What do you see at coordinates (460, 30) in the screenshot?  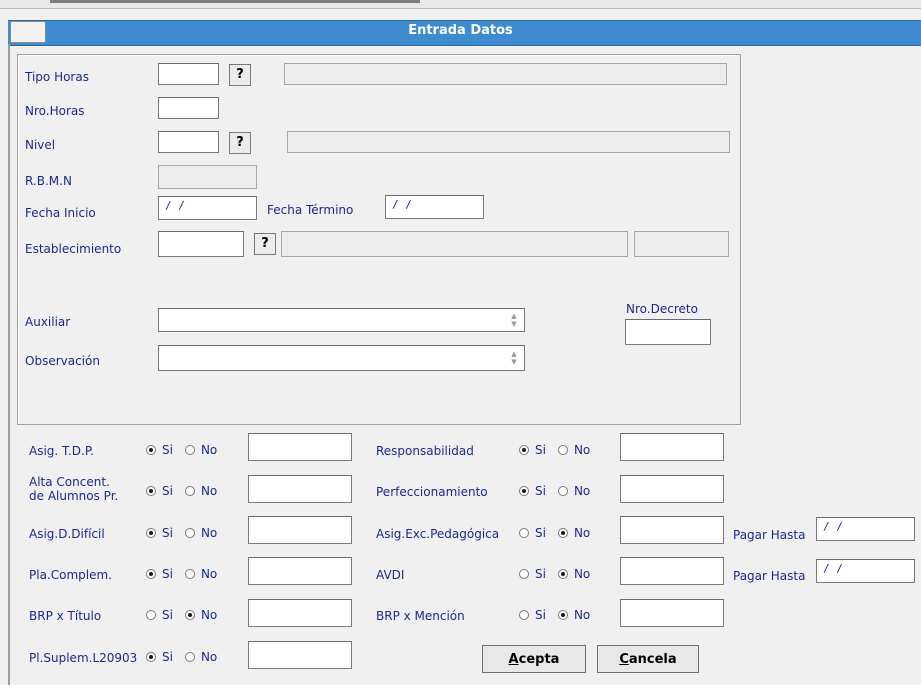 I see `window-title: Entrada Datos` at bounding box center [460, 30].